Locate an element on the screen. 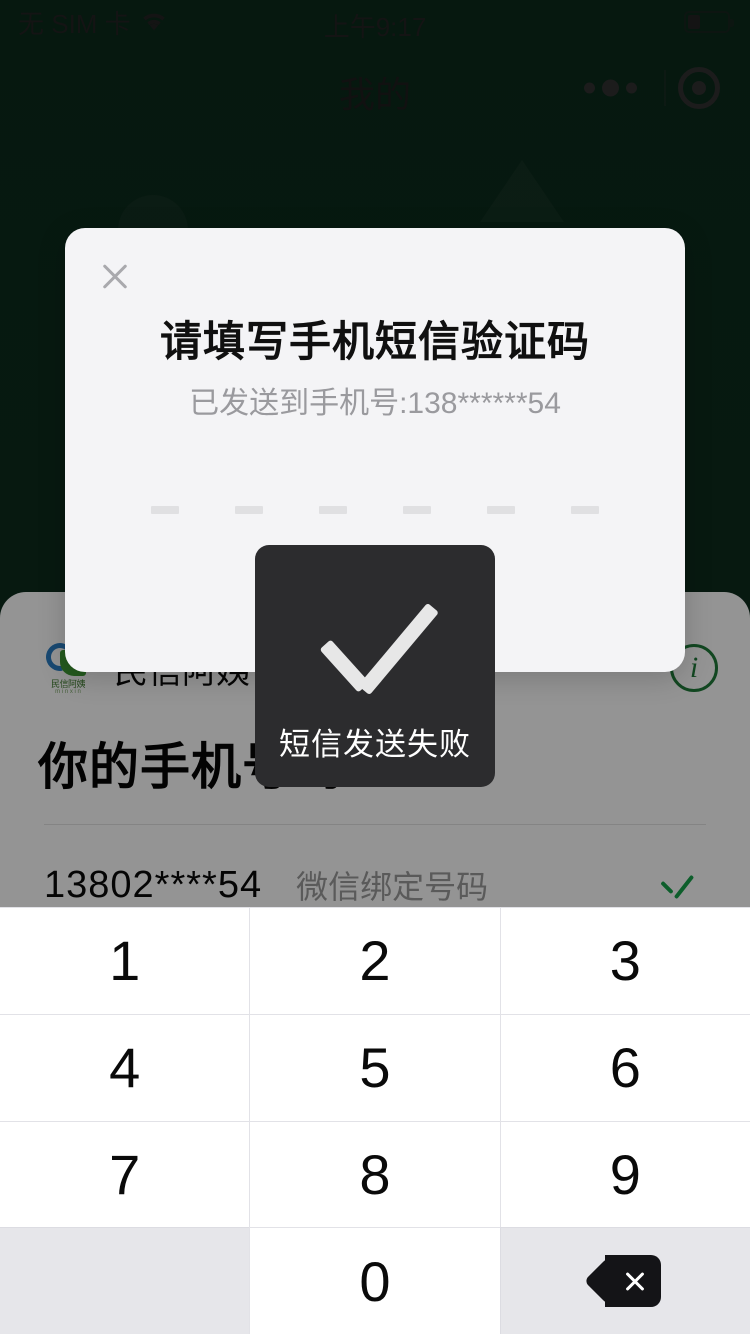 This screenshot has height=1334, width=750. modal-subtitle: 已发送到手机号:138******54 is located at coordinates (375, 403).